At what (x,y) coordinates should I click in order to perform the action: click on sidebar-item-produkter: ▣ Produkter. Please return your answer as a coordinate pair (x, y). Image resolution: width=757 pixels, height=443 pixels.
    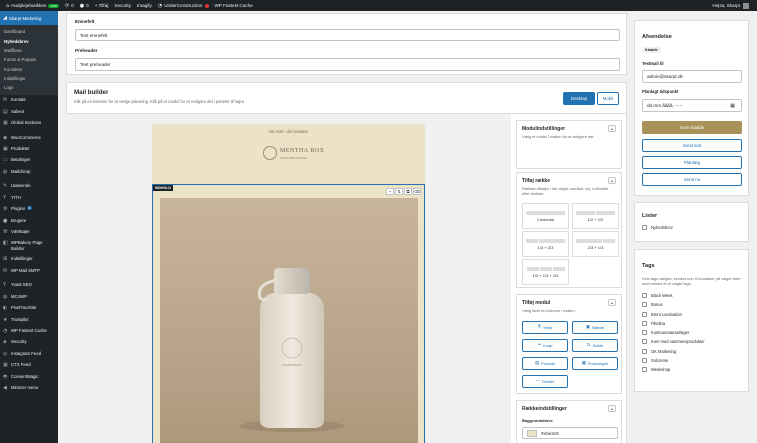
    Looking at the image, I should click on (29, 148).